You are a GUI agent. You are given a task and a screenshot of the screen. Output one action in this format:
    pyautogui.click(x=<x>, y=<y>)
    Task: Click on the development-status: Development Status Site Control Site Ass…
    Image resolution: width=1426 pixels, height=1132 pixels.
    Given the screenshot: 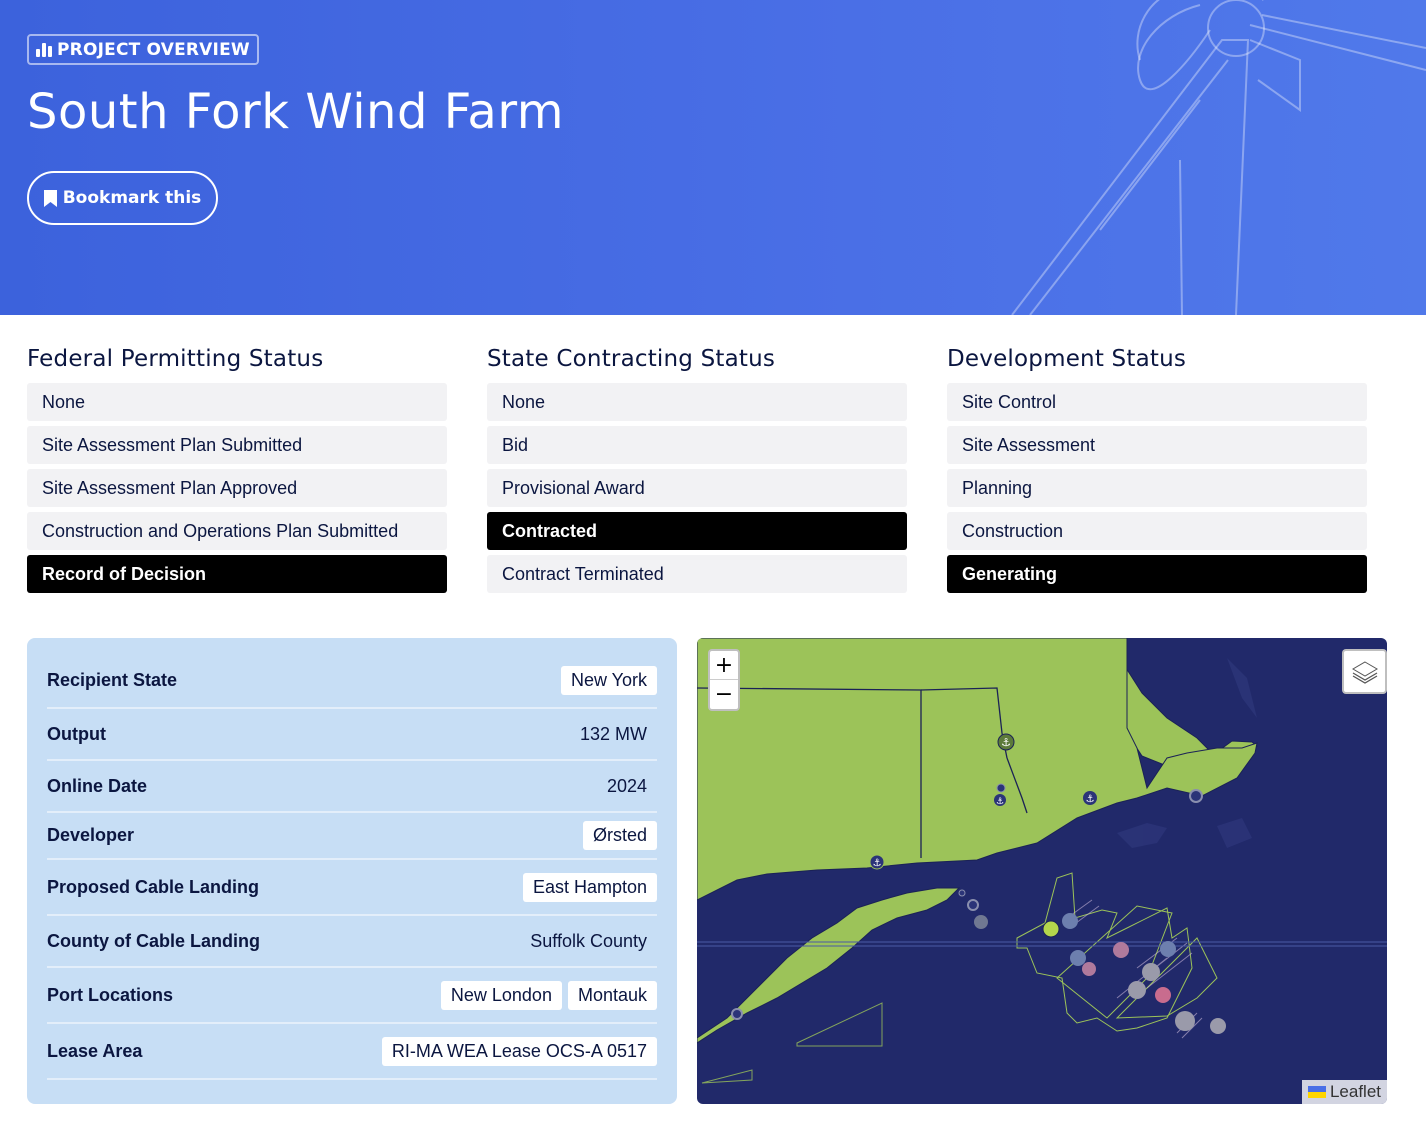 What is the action you would take?
    pyautogui.click(x=1157, y=470)
    